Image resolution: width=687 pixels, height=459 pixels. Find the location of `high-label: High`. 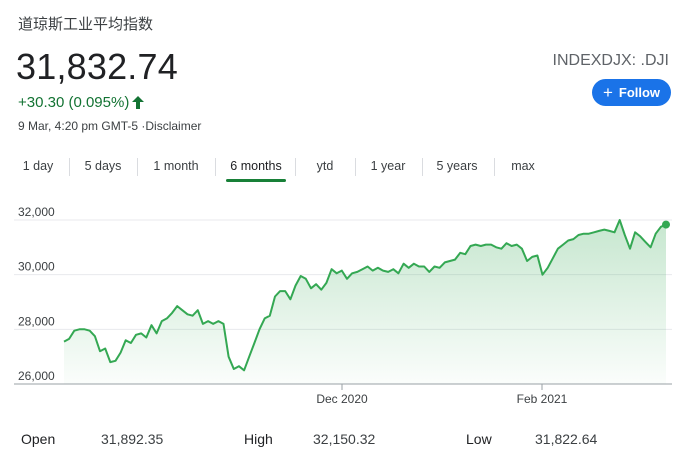

high-label: High is located at coordinates (258, 439).